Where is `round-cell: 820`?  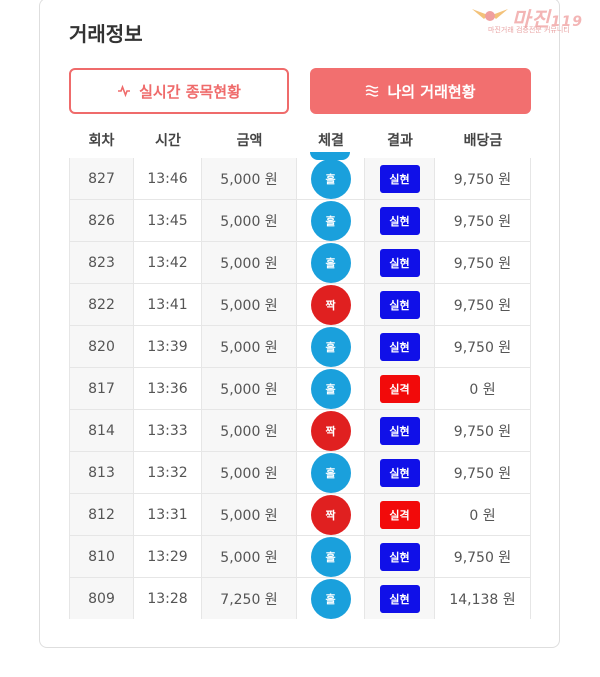
round-cell: 820 is located at coordinates (101, 346).